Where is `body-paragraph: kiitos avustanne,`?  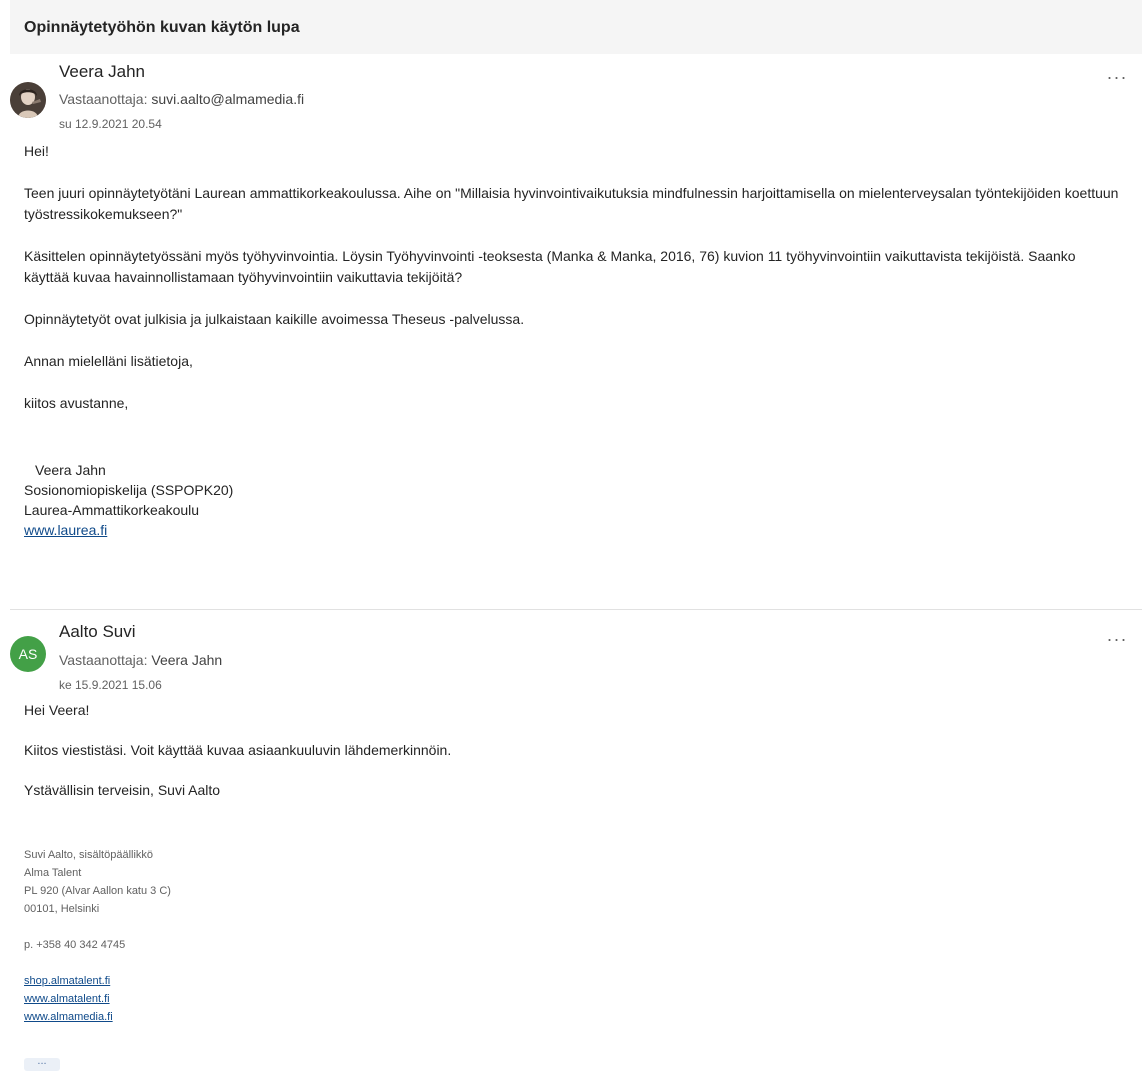
body-paragraph: kiitos avustanne, is located at coordinates (76, 403).